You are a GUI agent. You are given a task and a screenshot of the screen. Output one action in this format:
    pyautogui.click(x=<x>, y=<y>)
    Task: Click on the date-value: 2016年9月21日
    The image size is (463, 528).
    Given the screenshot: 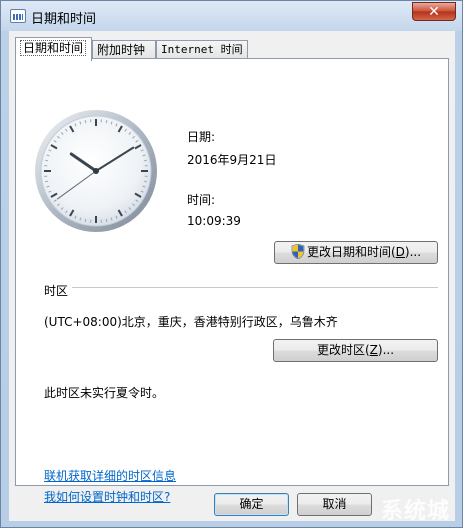 What is the action you would take?
    pyautogui.click(x=232, y=160)
    